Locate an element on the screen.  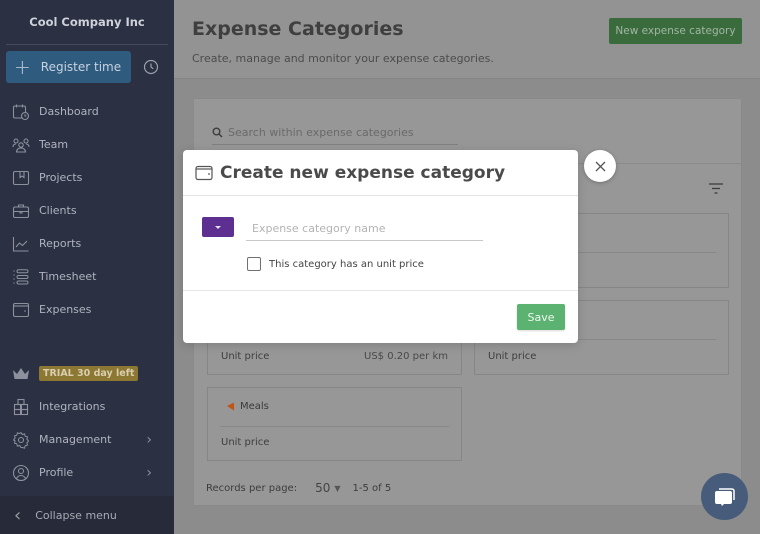
company-name: Cool Company Inc is located at coordinates (87, 22).